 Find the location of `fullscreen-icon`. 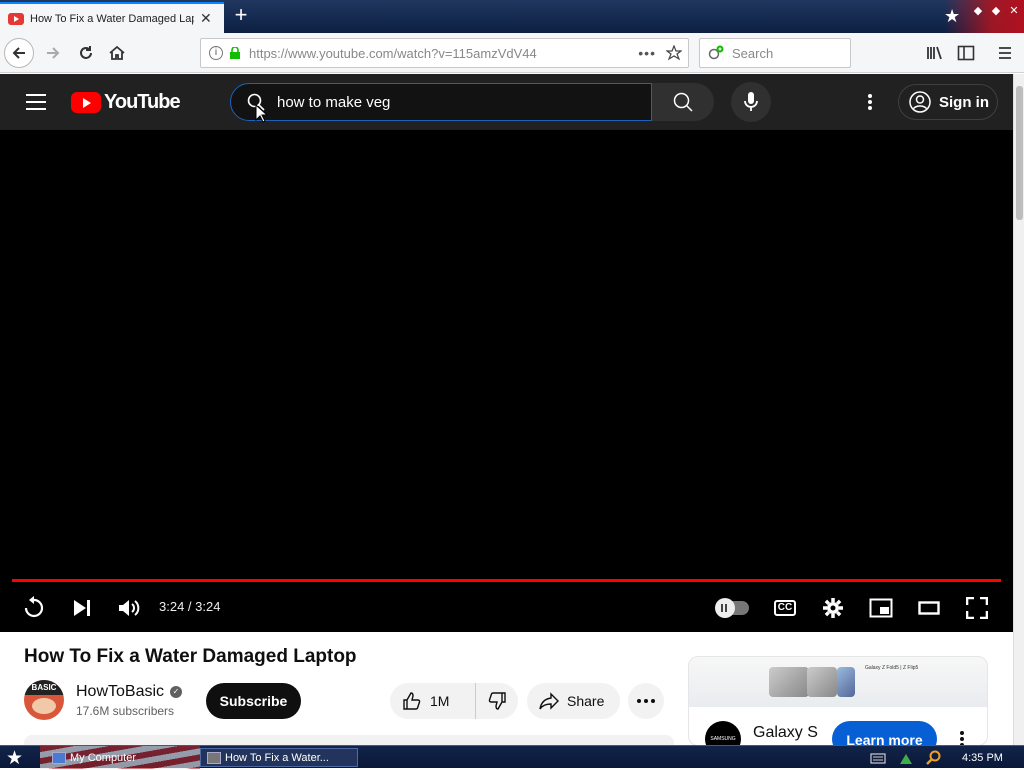

fullscreen-icon is located at coordinates (977, 608).